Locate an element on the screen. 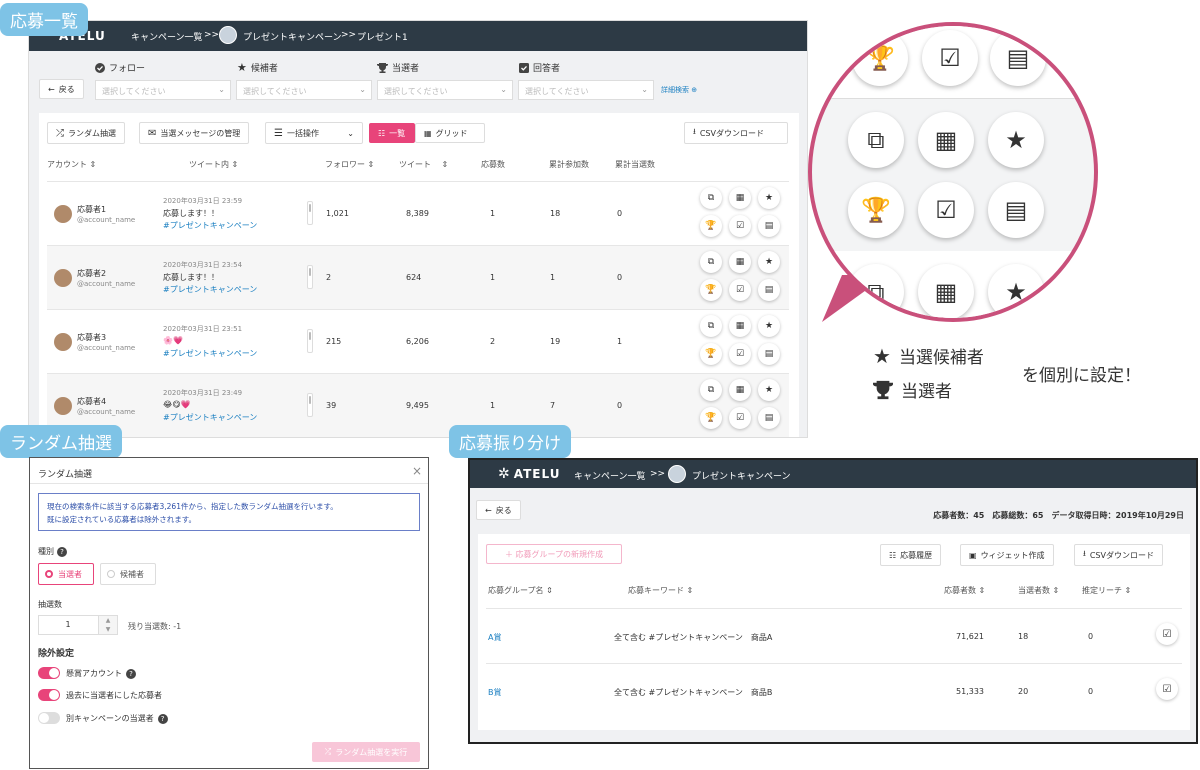 This screenshot has height=770, width=1200. label: 応募グループ名 is located at coordinates (516, 590).